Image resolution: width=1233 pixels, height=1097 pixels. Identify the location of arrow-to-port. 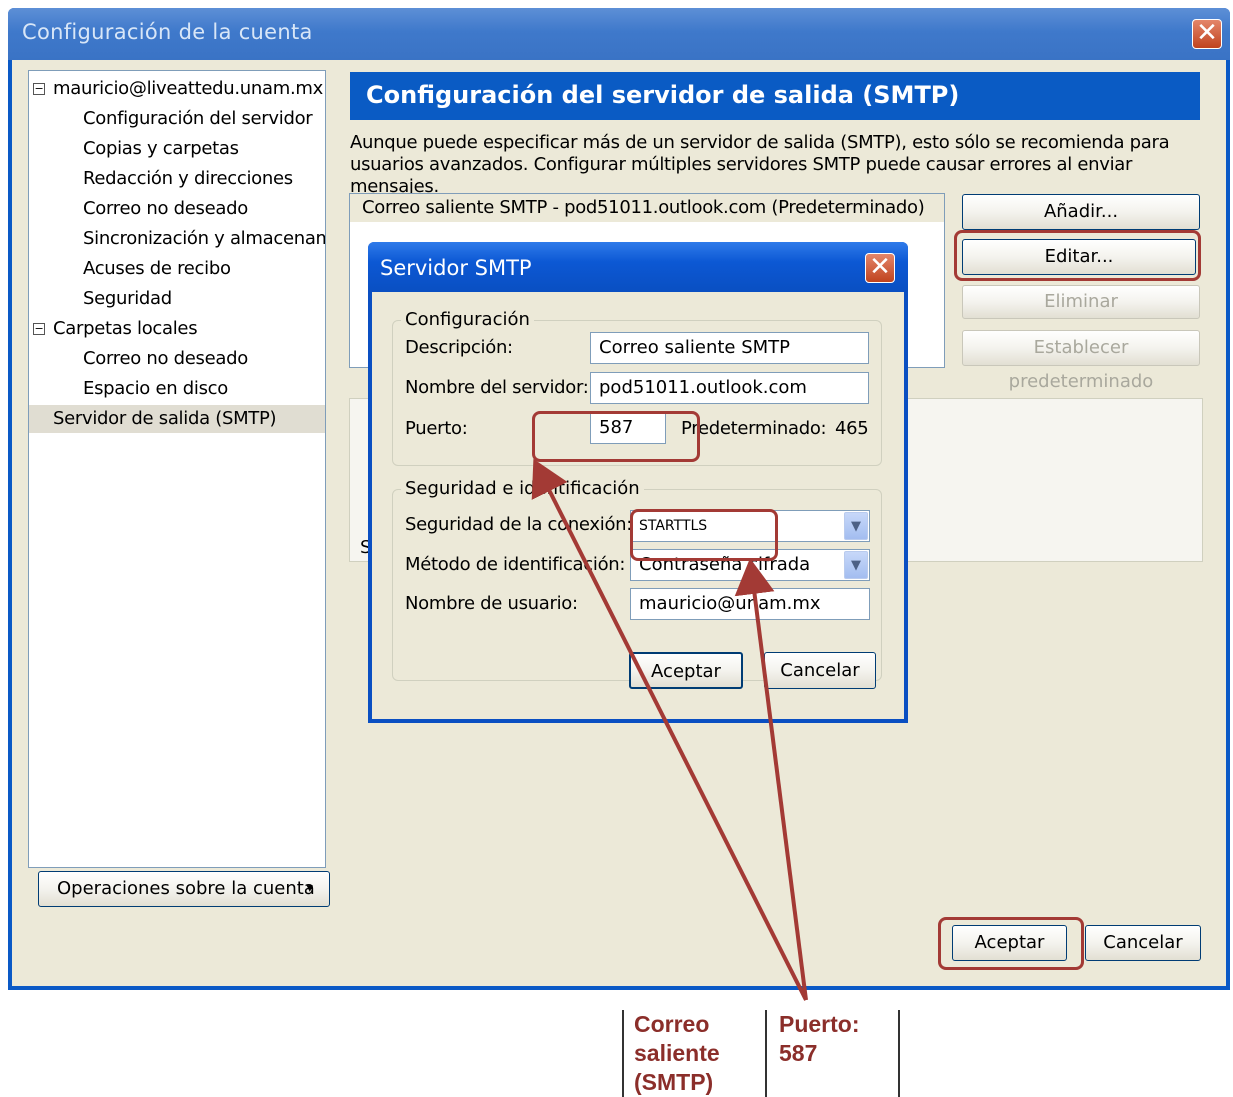
(669, 729).